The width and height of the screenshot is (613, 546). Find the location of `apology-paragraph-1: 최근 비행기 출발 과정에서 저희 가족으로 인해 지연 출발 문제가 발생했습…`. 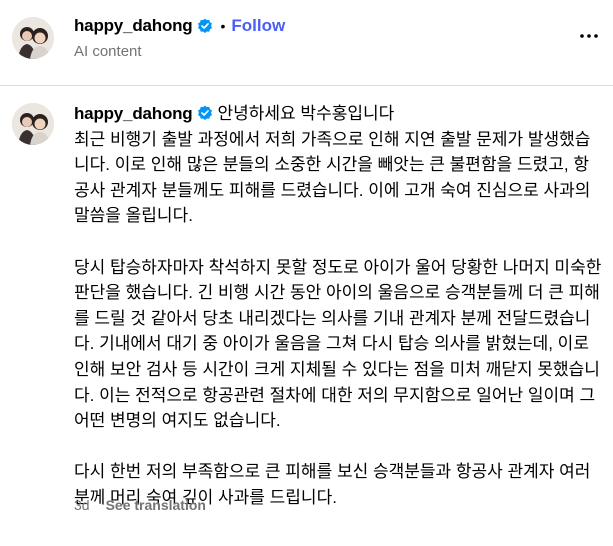

apology-paragraph-1: 최근 비행기 출발 과정에서 저희 가족으로 인해 지연 출발 문제가 발생했습… is located at coordinates (332, 177).